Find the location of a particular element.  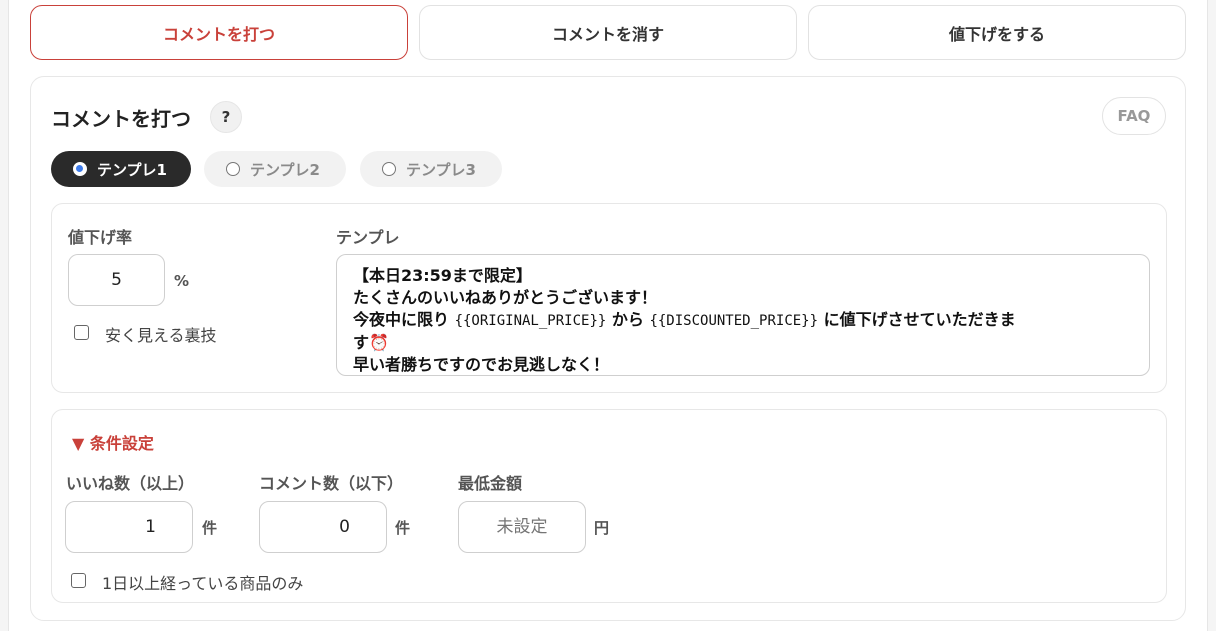

tab-post-comment: コメントを打つ is located at coordinates (219, 32).